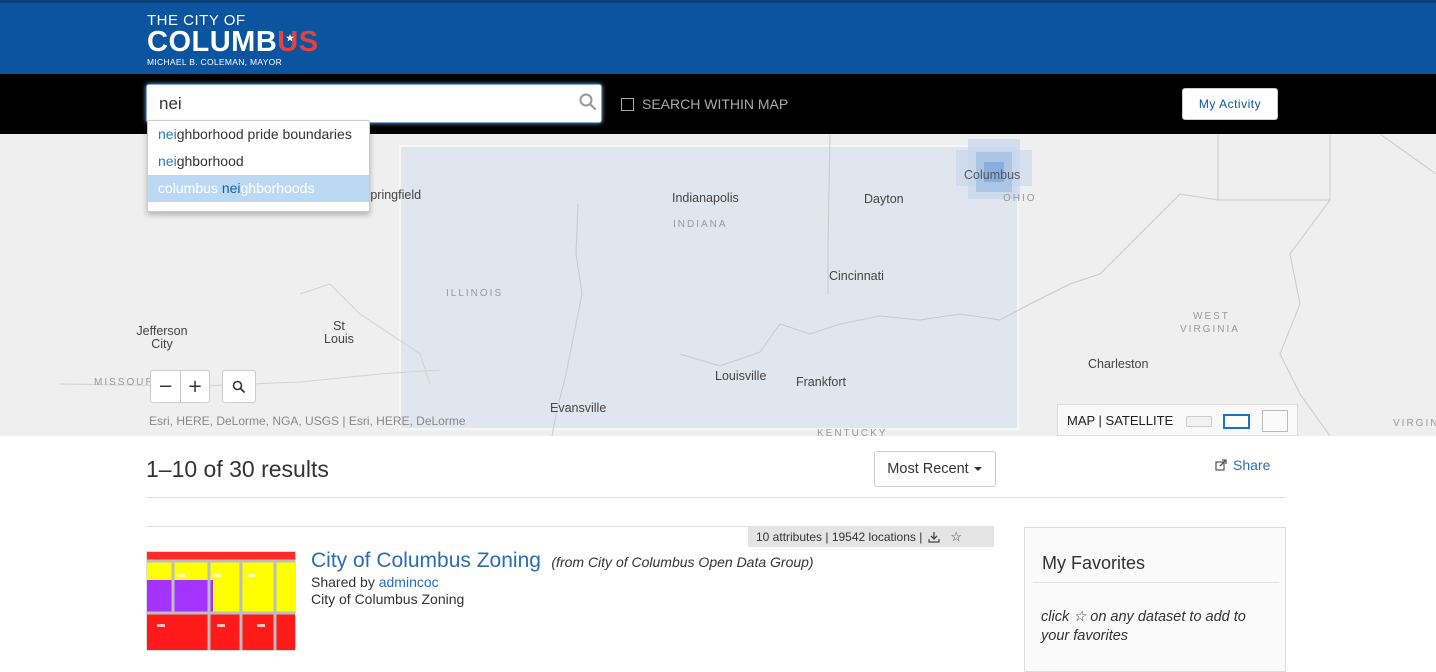  What do you see at coordinates (162, 337) in the screenshot?
I see `map-label-jefferson-city: Jefferson City` at bounding box center [162, 337].